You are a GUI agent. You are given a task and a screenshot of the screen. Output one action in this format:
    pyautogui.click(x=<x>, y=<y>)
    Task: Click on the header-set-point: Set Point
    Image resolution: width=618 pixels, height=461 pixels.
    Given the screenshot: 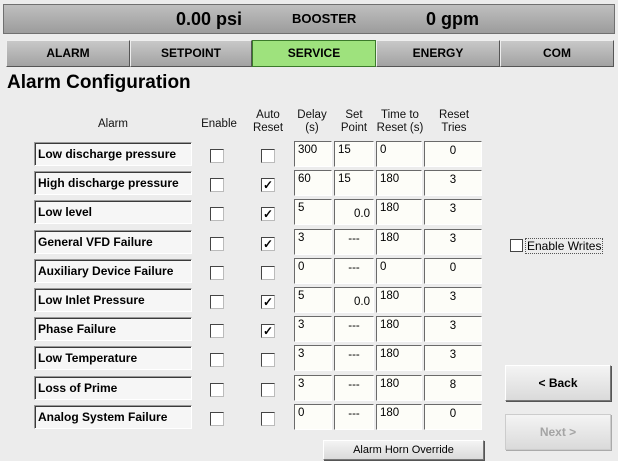 What is the action you would take?
    pyautogui.click(x=354, y=122)
    